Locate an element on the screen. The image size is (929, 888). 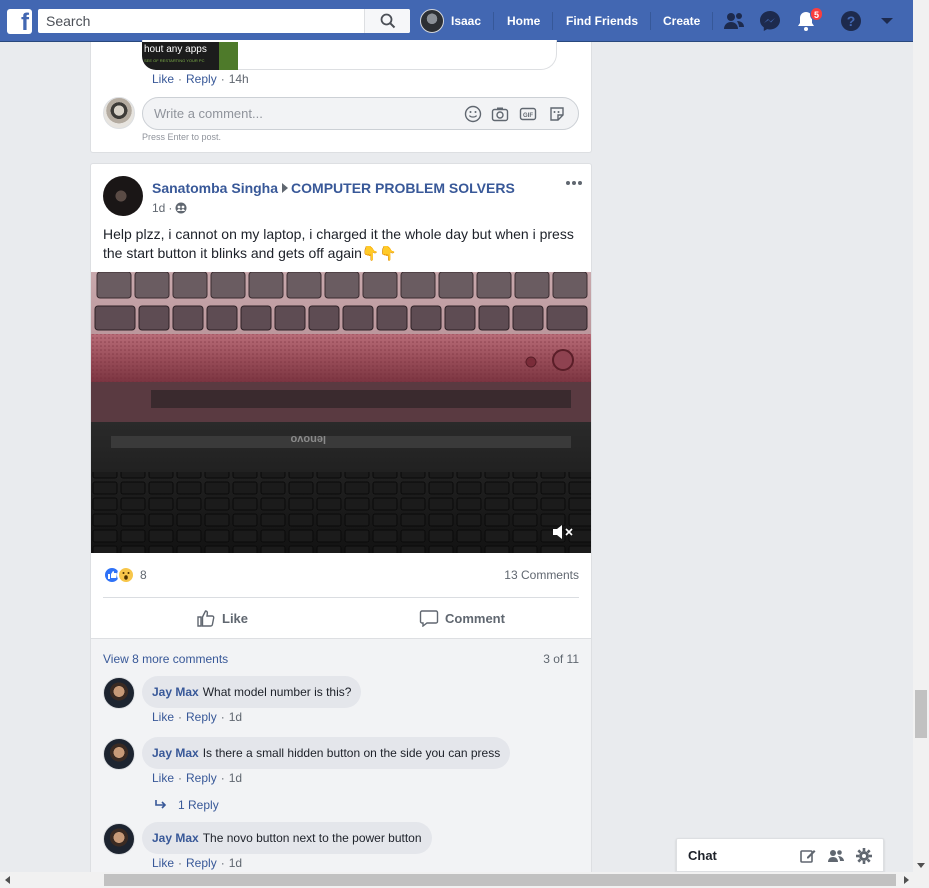
comment-label: Comment is located at coordinates (475, 618).